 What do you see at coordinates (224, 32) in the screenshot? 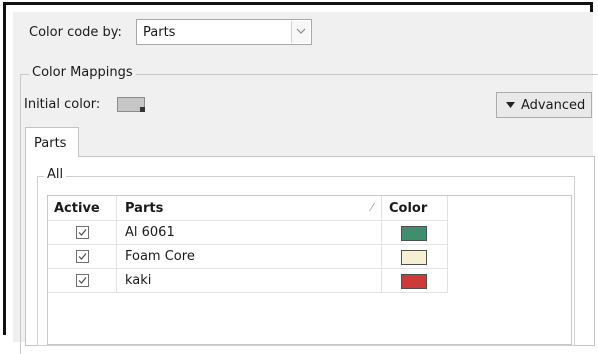
I see `color-code-dropdown: Parts` at bounding box center [224, 32].